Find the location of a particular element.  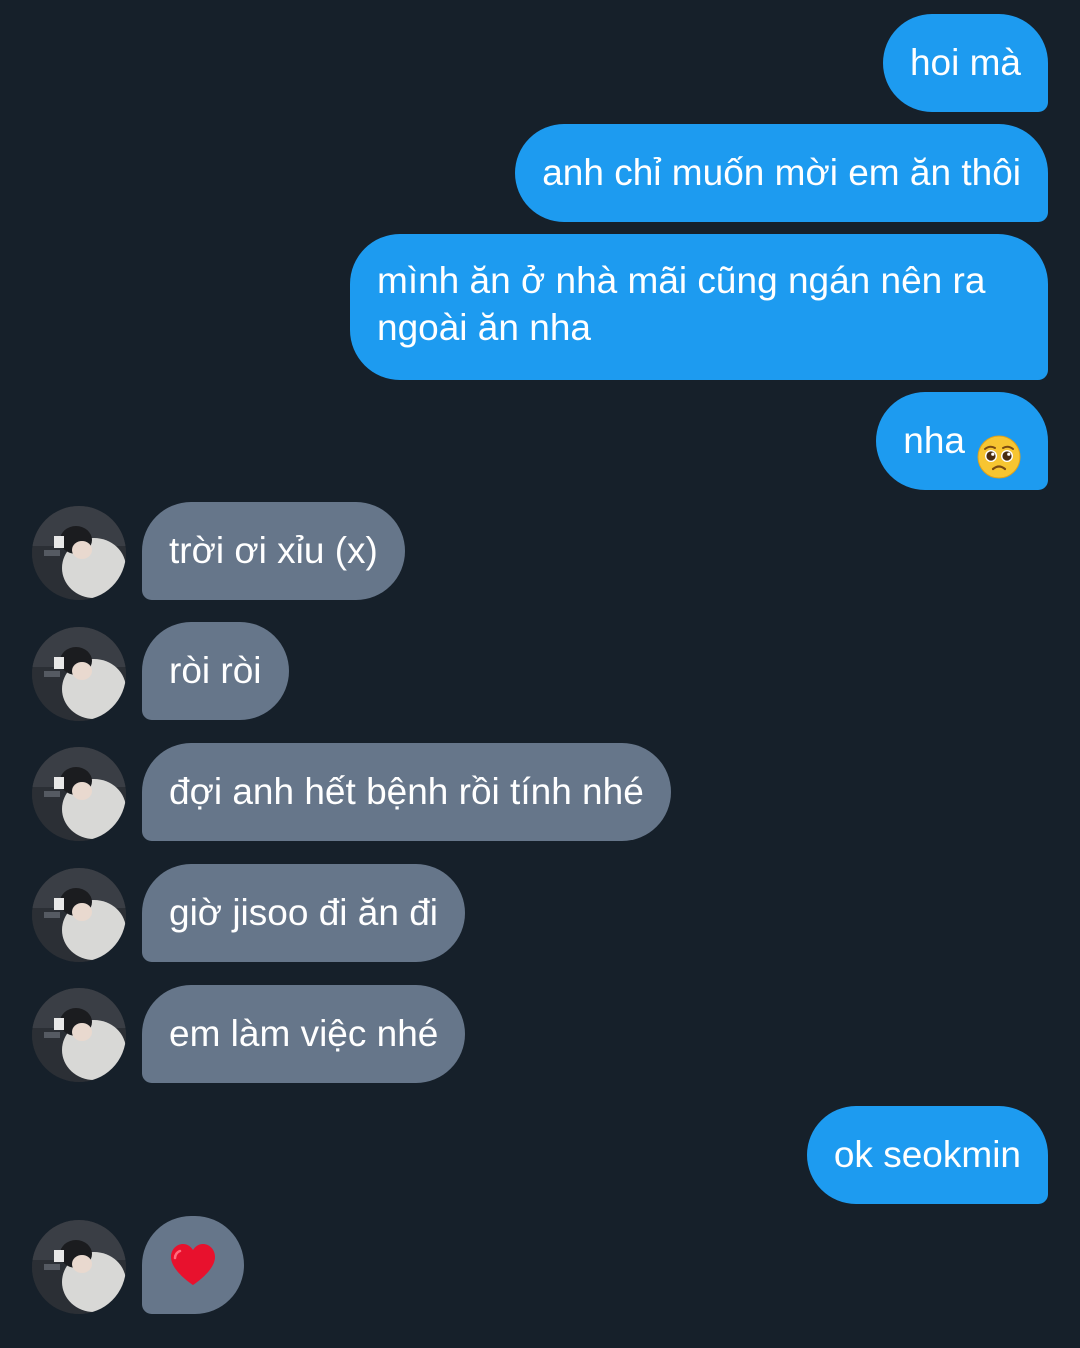

incoming-message is located at coordinates (193, 1265).